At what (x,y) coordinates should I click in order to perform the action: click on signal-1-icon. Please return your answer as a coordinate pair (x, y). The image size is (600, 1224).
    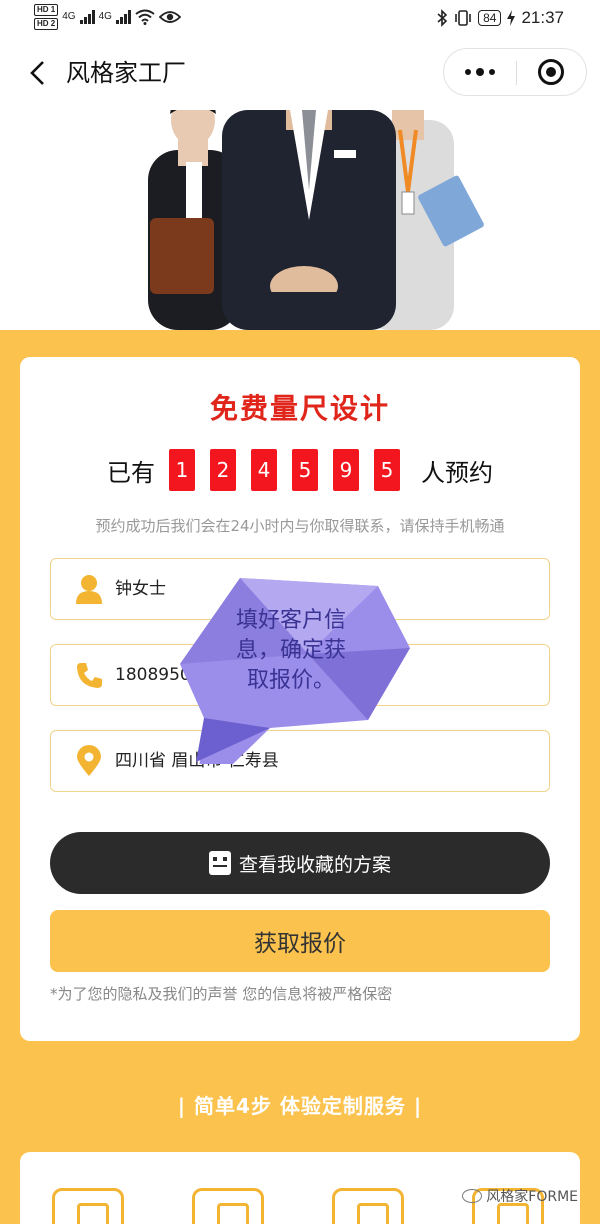
    Looking at the image, I should click on (87, 17).